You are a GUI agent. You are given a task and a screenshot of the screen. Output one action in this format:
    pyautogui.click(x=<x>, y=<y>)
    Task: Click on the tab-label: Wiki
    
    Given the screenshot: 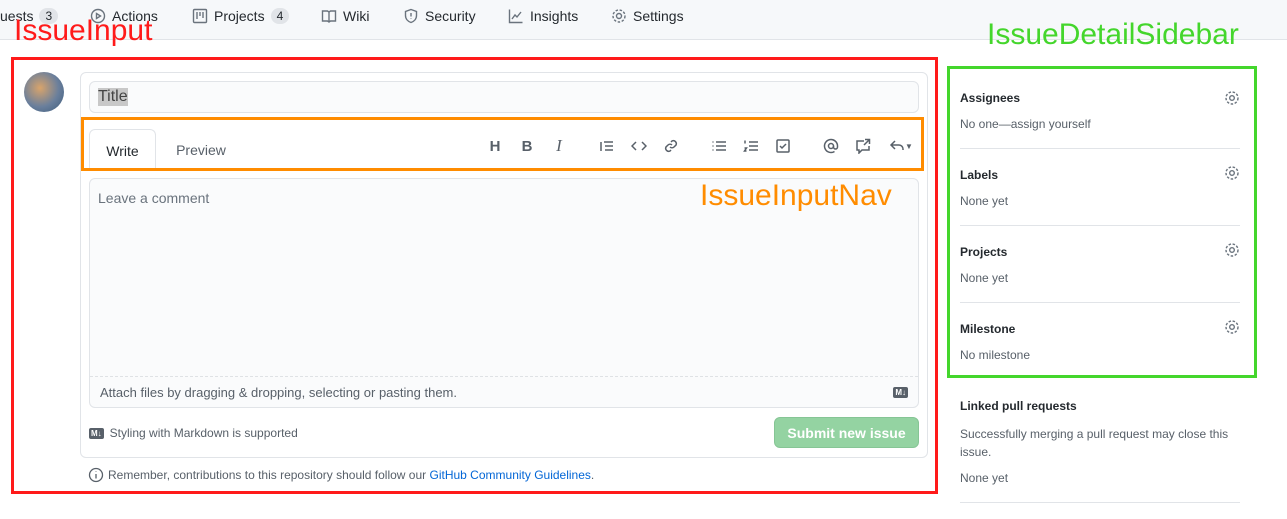 What is the action you would take?
    pyautogui.click(x=356, y=16)
    